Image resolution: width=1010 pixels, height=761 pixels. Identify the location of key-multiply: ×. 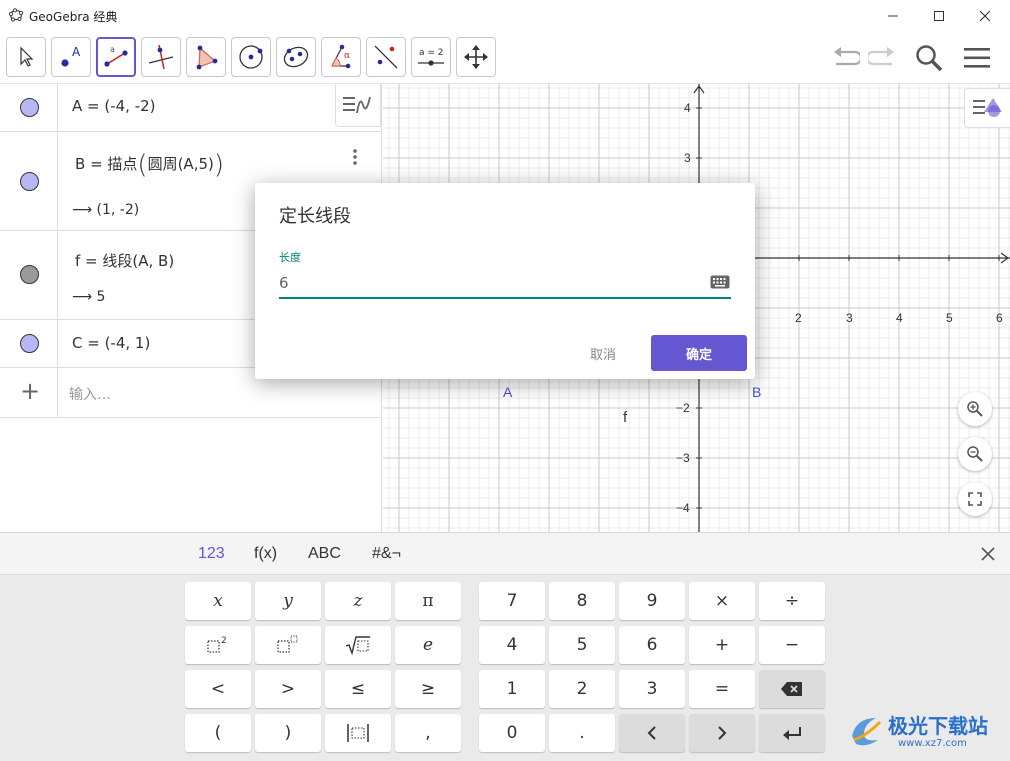
(722, 601).